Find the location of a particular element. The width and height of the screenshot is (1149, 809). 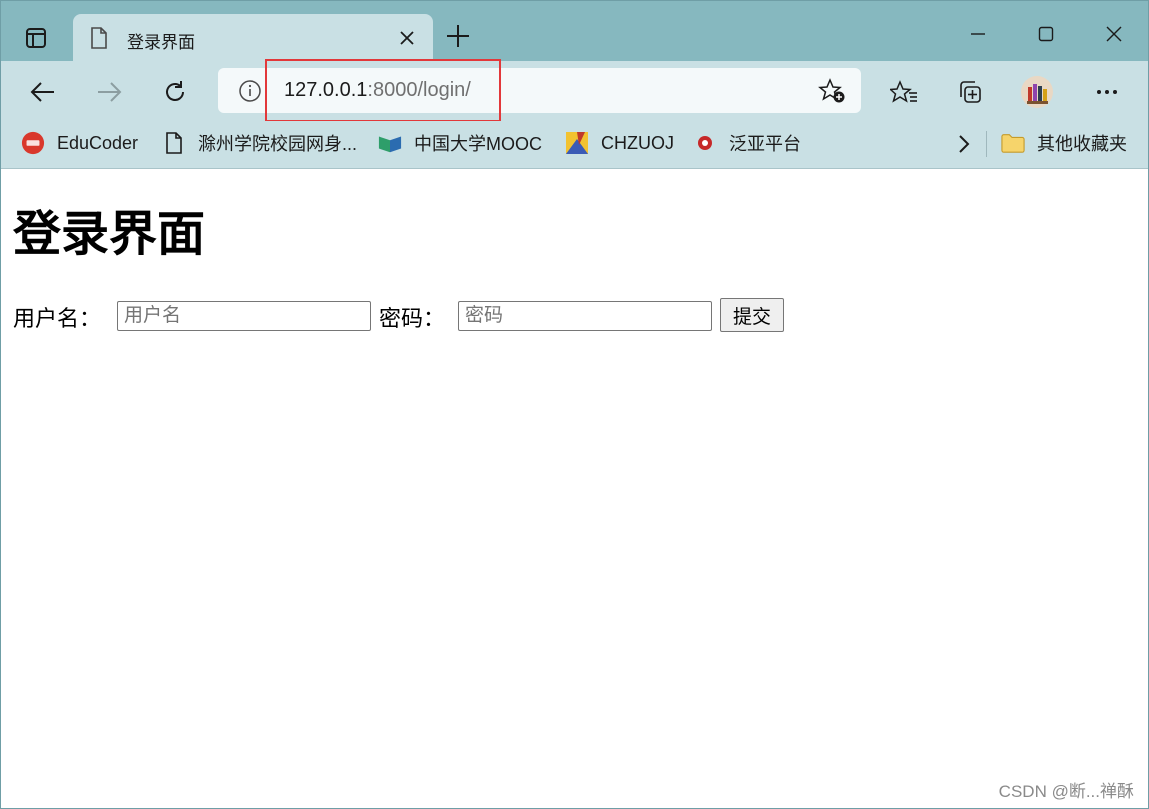

bookmarks-overflow-button is located at coordinates (964, 144).